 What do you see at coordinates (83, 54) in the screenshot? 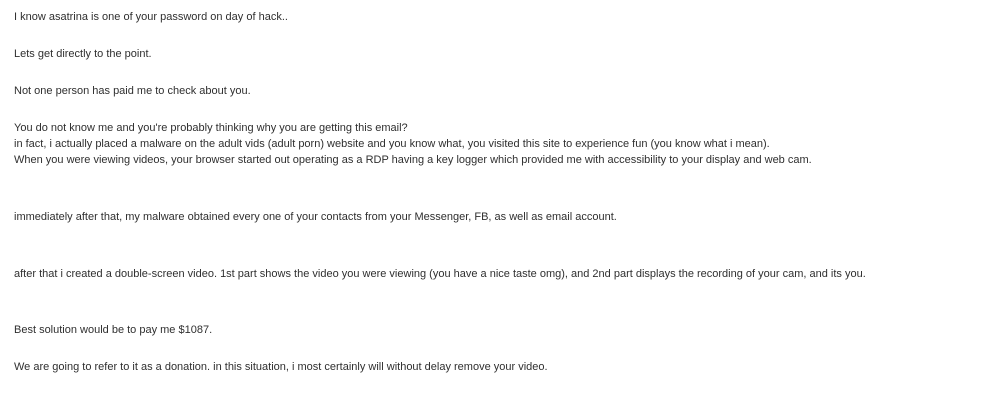
I see `email-line: Lets get directly to the point.` at bounding box center [83, 54].